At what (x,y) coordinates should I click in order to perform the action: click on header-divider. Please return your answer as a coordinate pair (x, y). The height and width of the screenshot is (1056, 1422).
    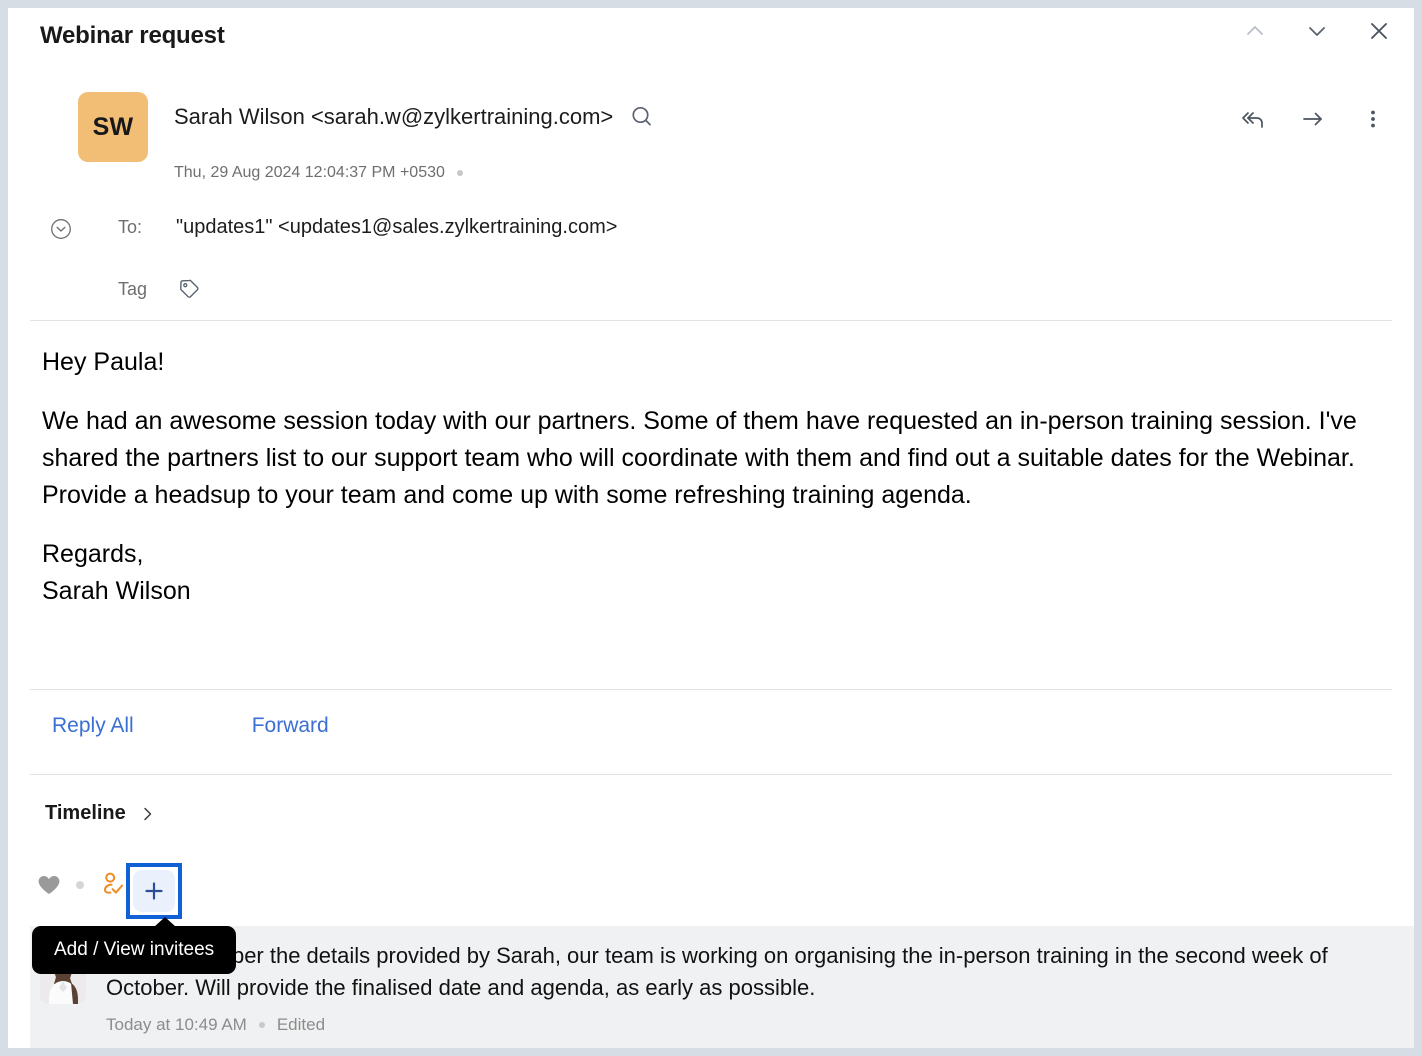
    Looking at the image, I should click on (711, 320).